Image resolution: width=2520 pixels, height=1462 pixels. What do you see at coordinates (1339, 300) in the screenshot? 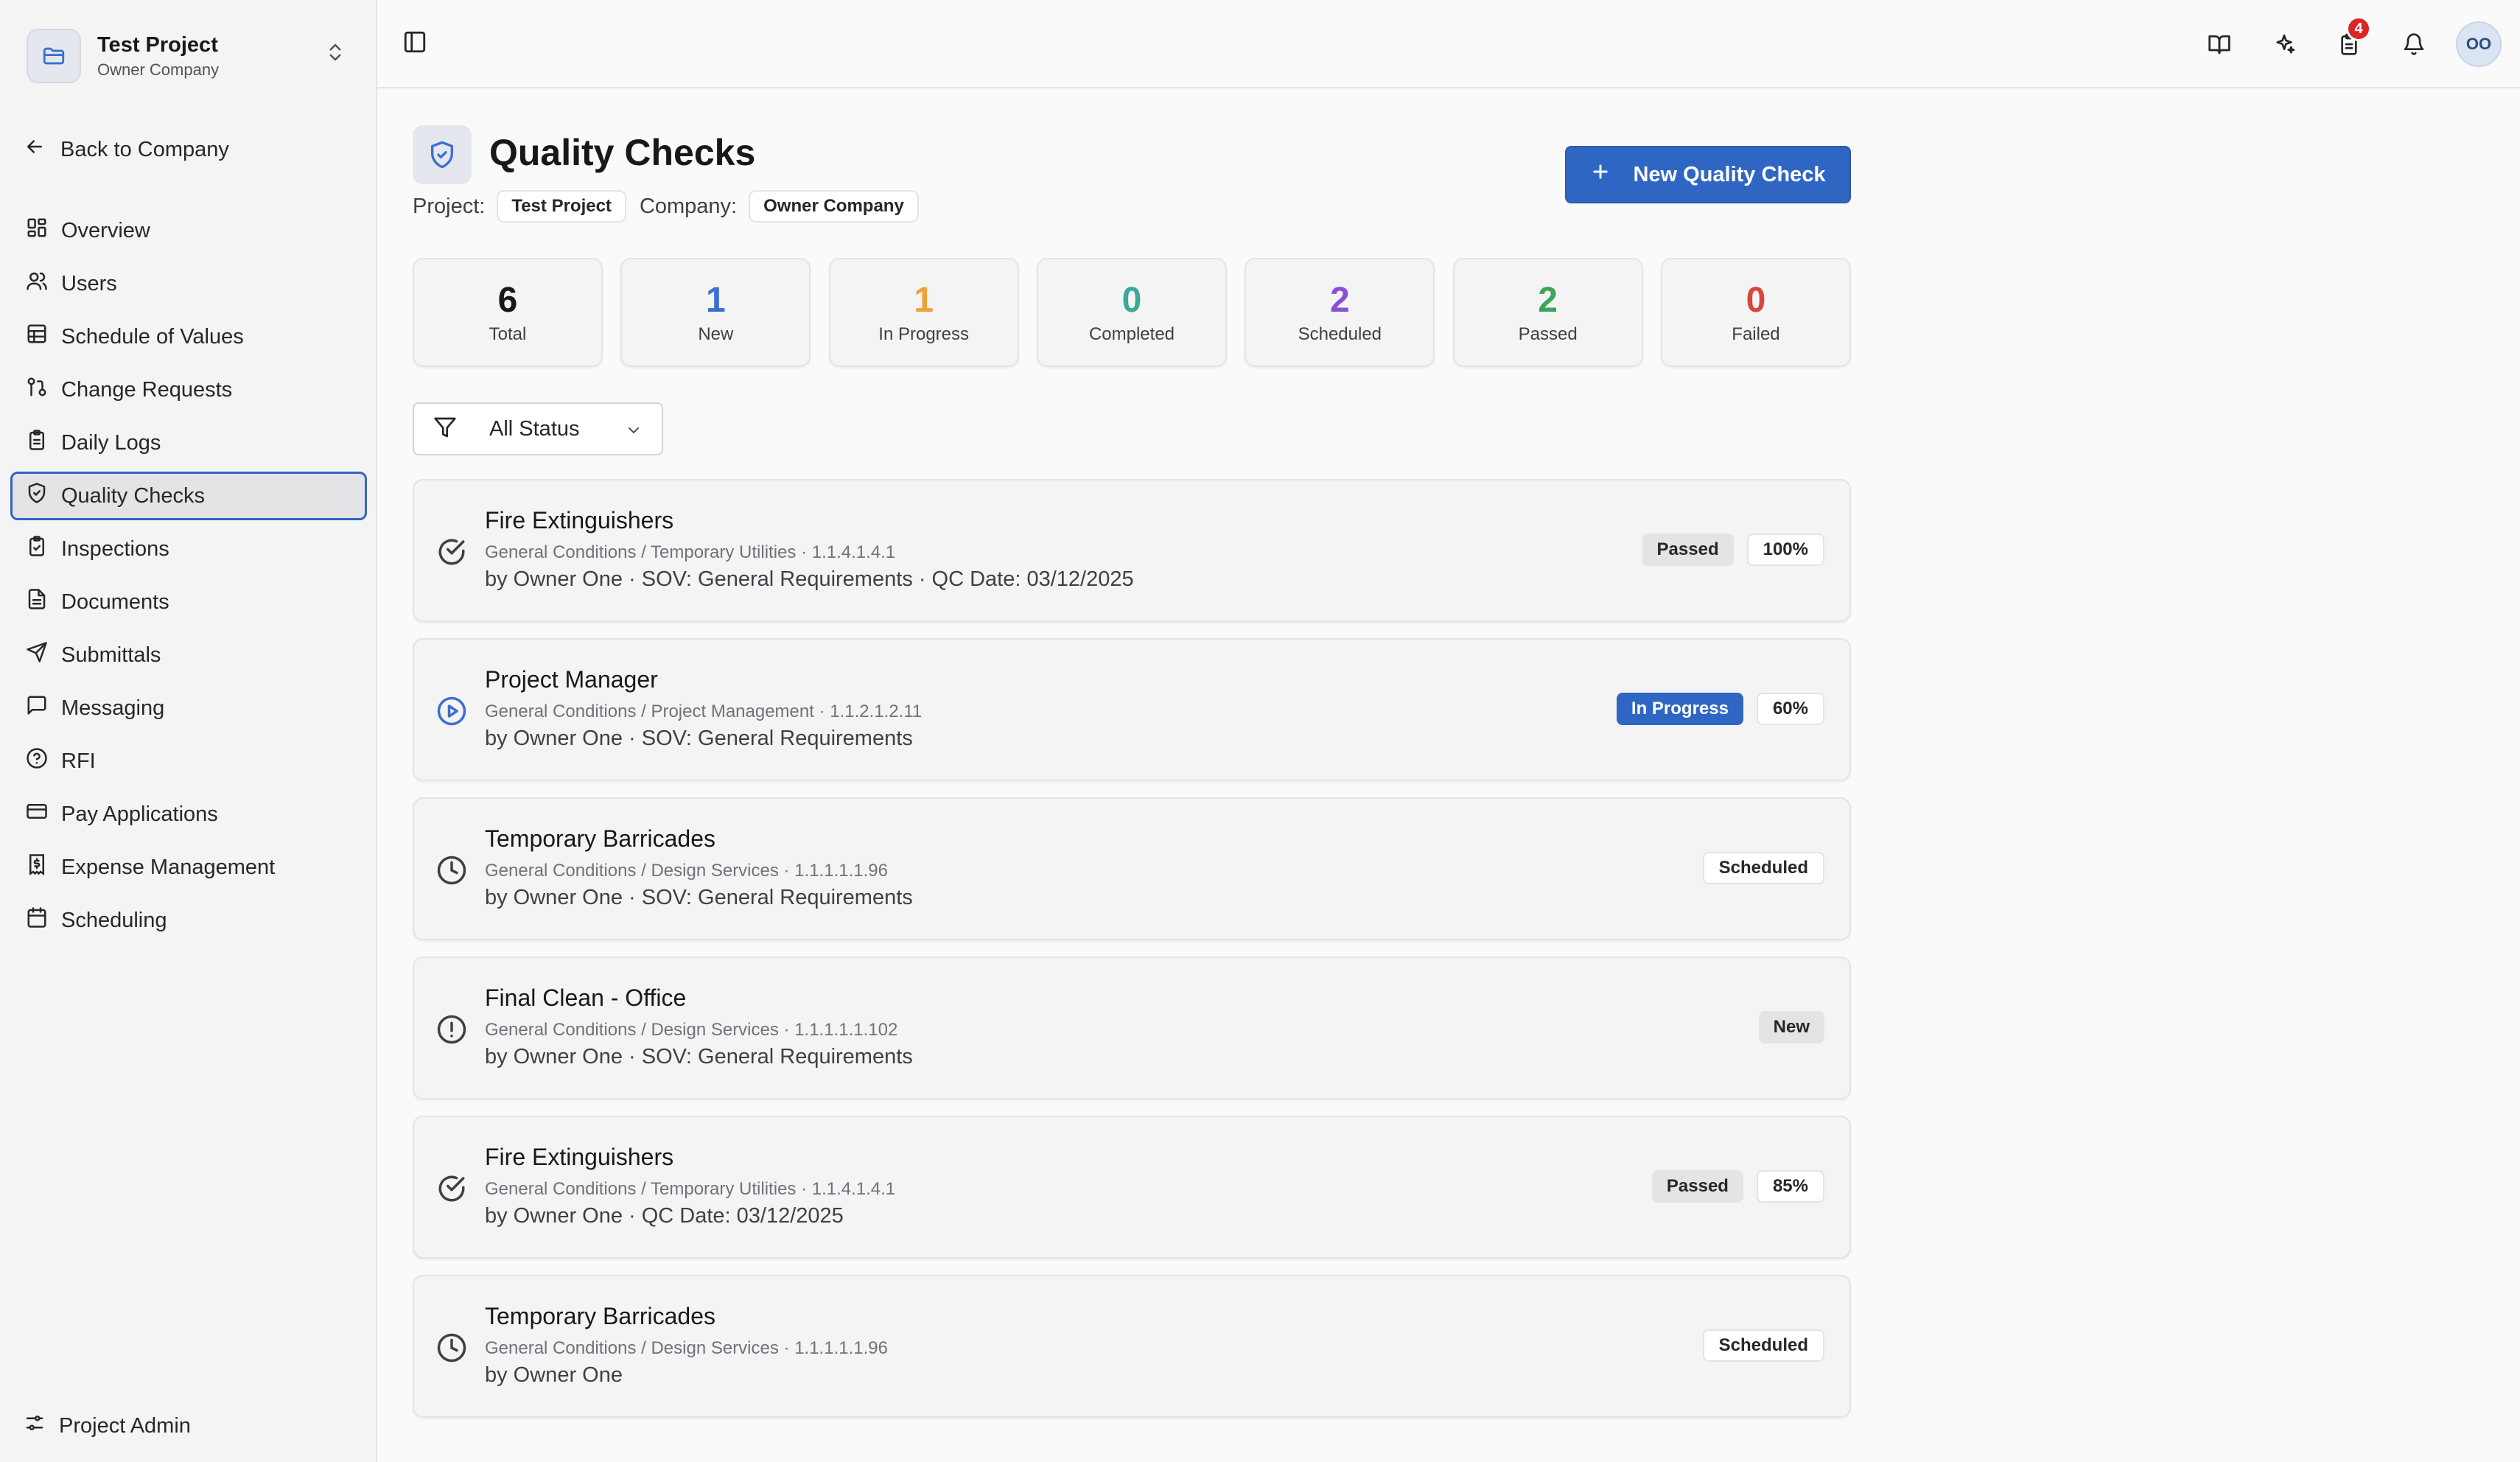
I see `stat-value: 2` at bounding box center [1339, 300].